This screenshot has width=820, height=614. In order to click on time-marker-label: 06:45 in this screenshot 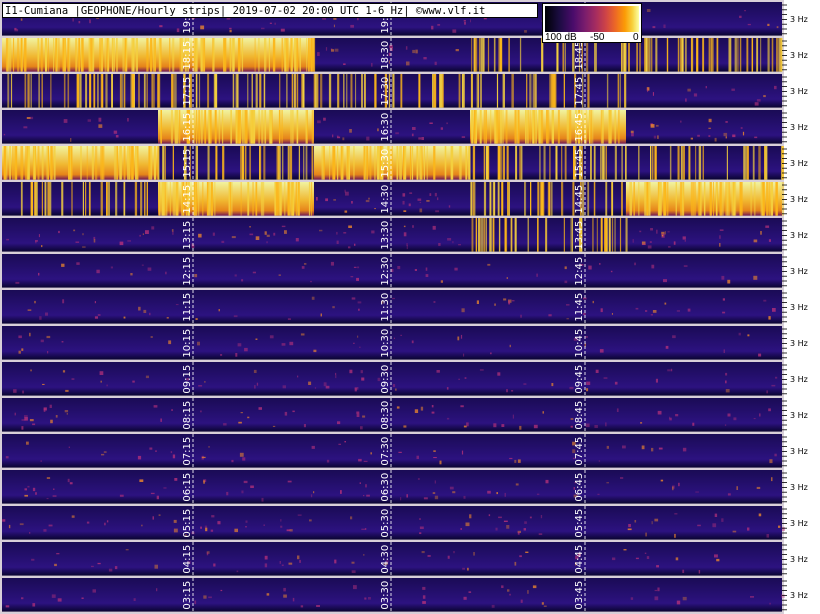, I will do `click(579, 487)`.